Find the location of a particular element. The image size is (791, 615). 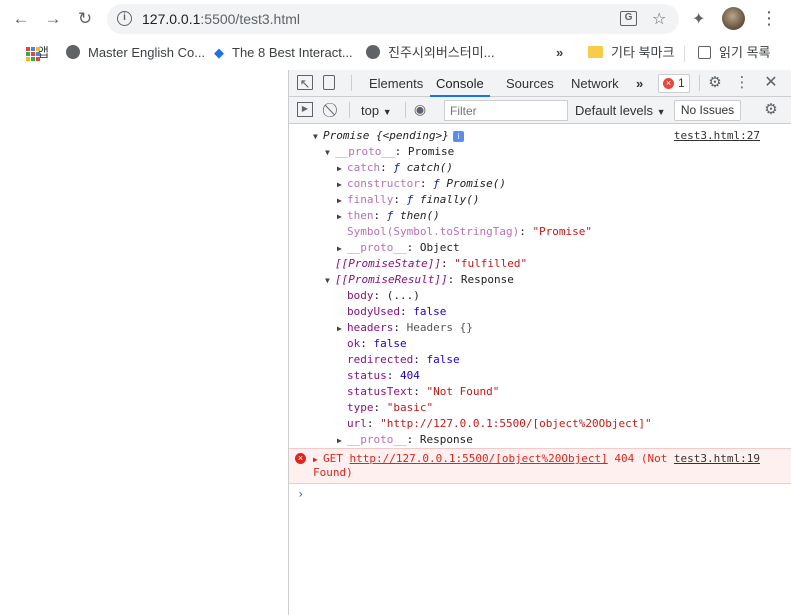

method-row-catch: ▶ catch: ƒ catch() is located at coordinates (395, 168).